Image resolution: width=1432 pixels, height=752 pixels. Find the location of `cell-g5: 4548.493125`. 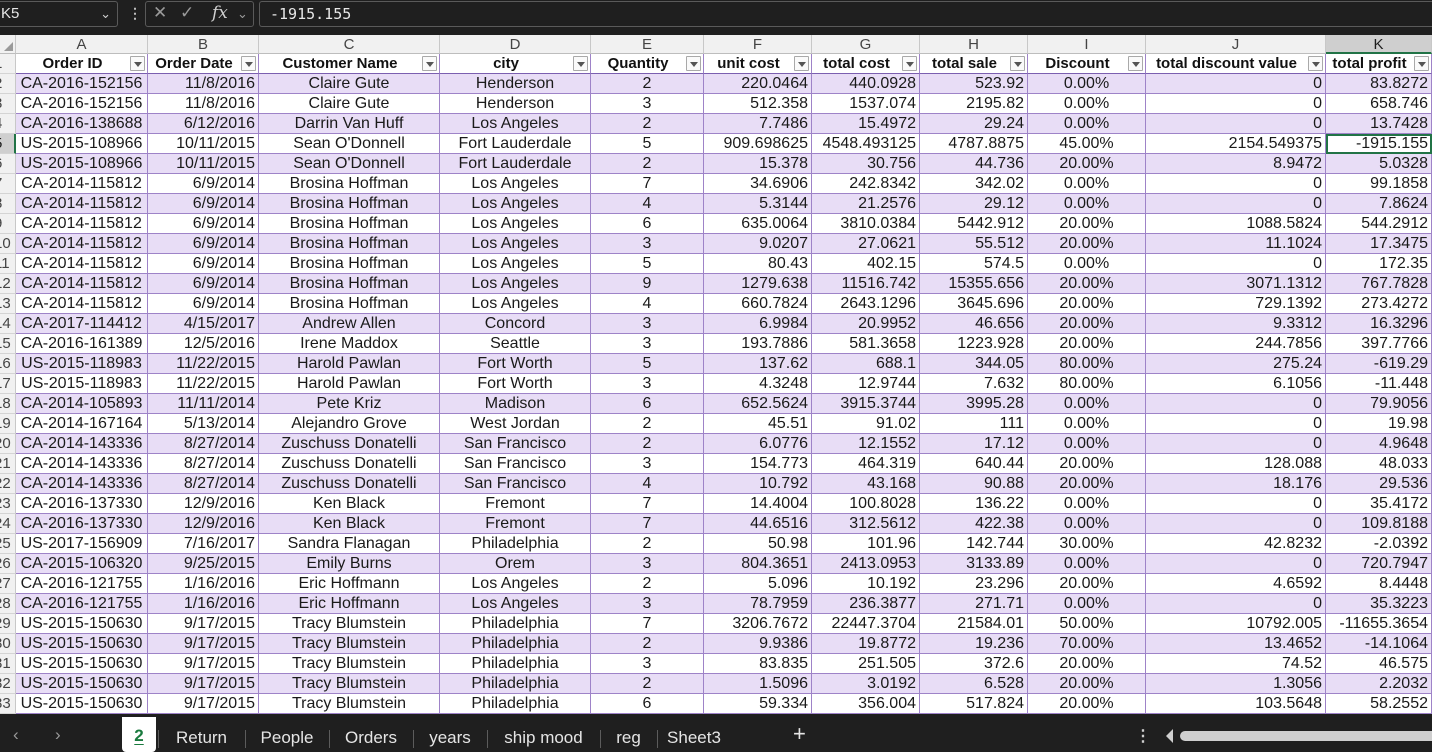

cell-g5: 4548.493125 is located at coordinates (866, 144).